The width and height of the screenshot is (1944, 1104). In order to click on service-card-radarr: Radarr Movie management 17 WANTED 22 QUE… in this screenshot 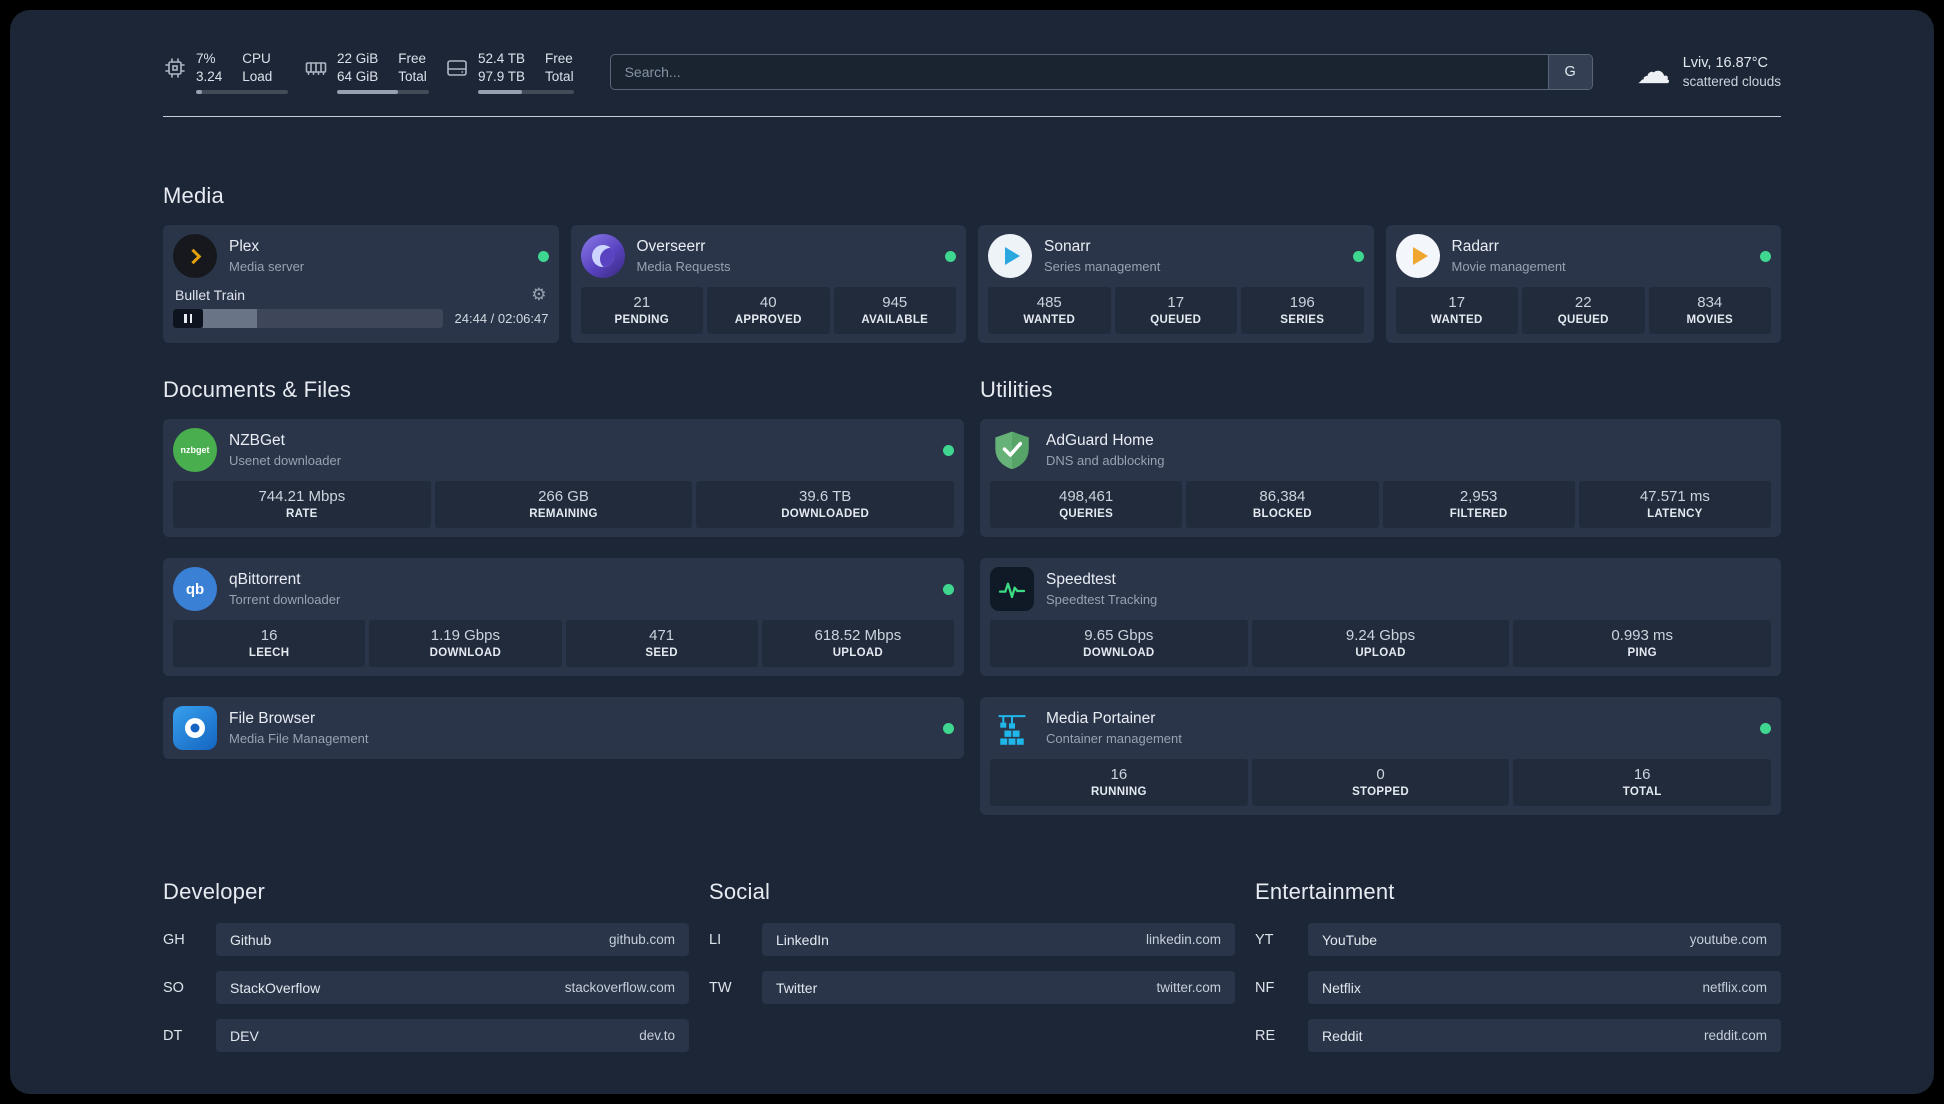, I will do `click(1583, 284)`.